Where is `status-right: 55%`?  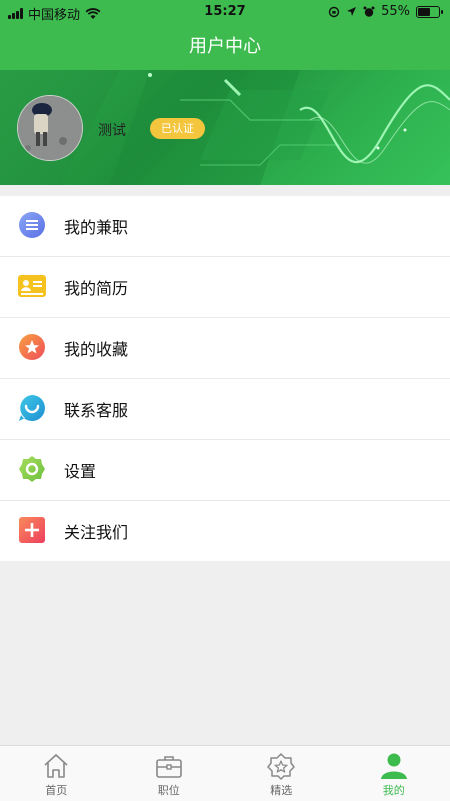 status-right: 55% is located at coordinates (384, 11).